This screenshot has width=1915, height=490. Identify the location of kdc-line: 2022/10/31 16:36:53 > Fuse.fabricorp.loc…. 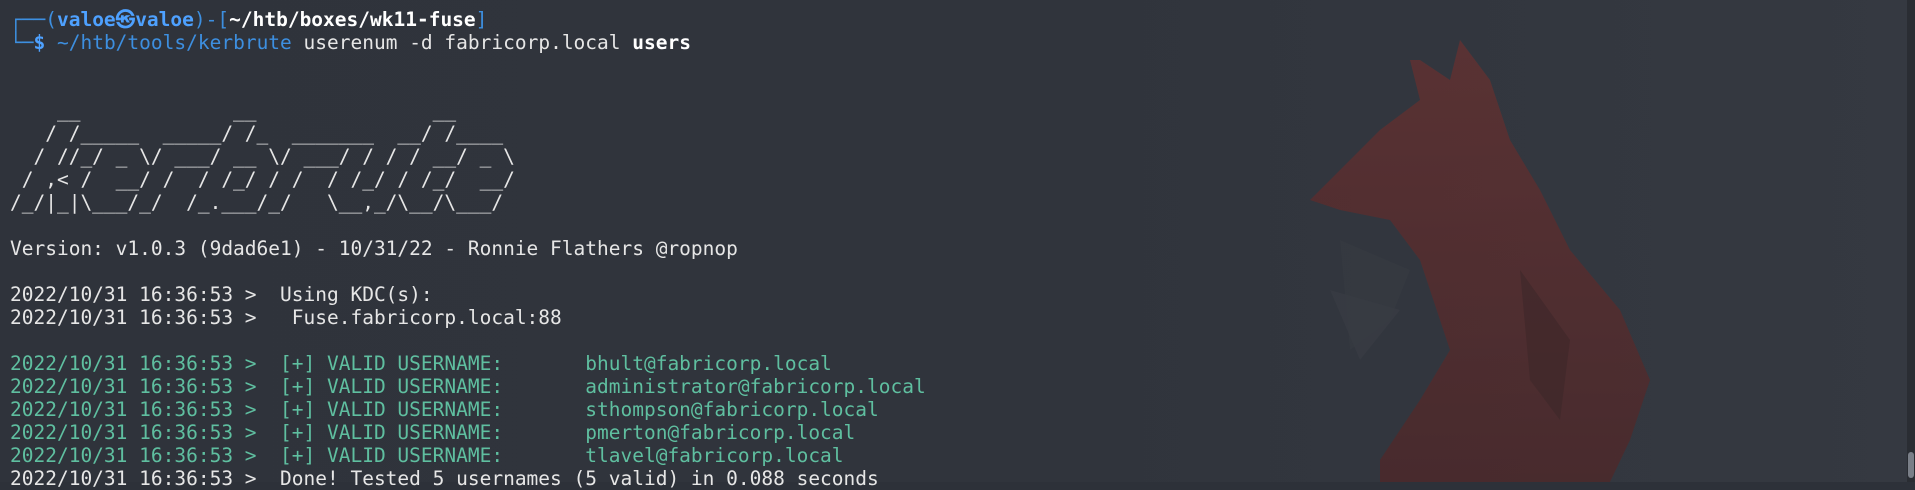
(286, 317).